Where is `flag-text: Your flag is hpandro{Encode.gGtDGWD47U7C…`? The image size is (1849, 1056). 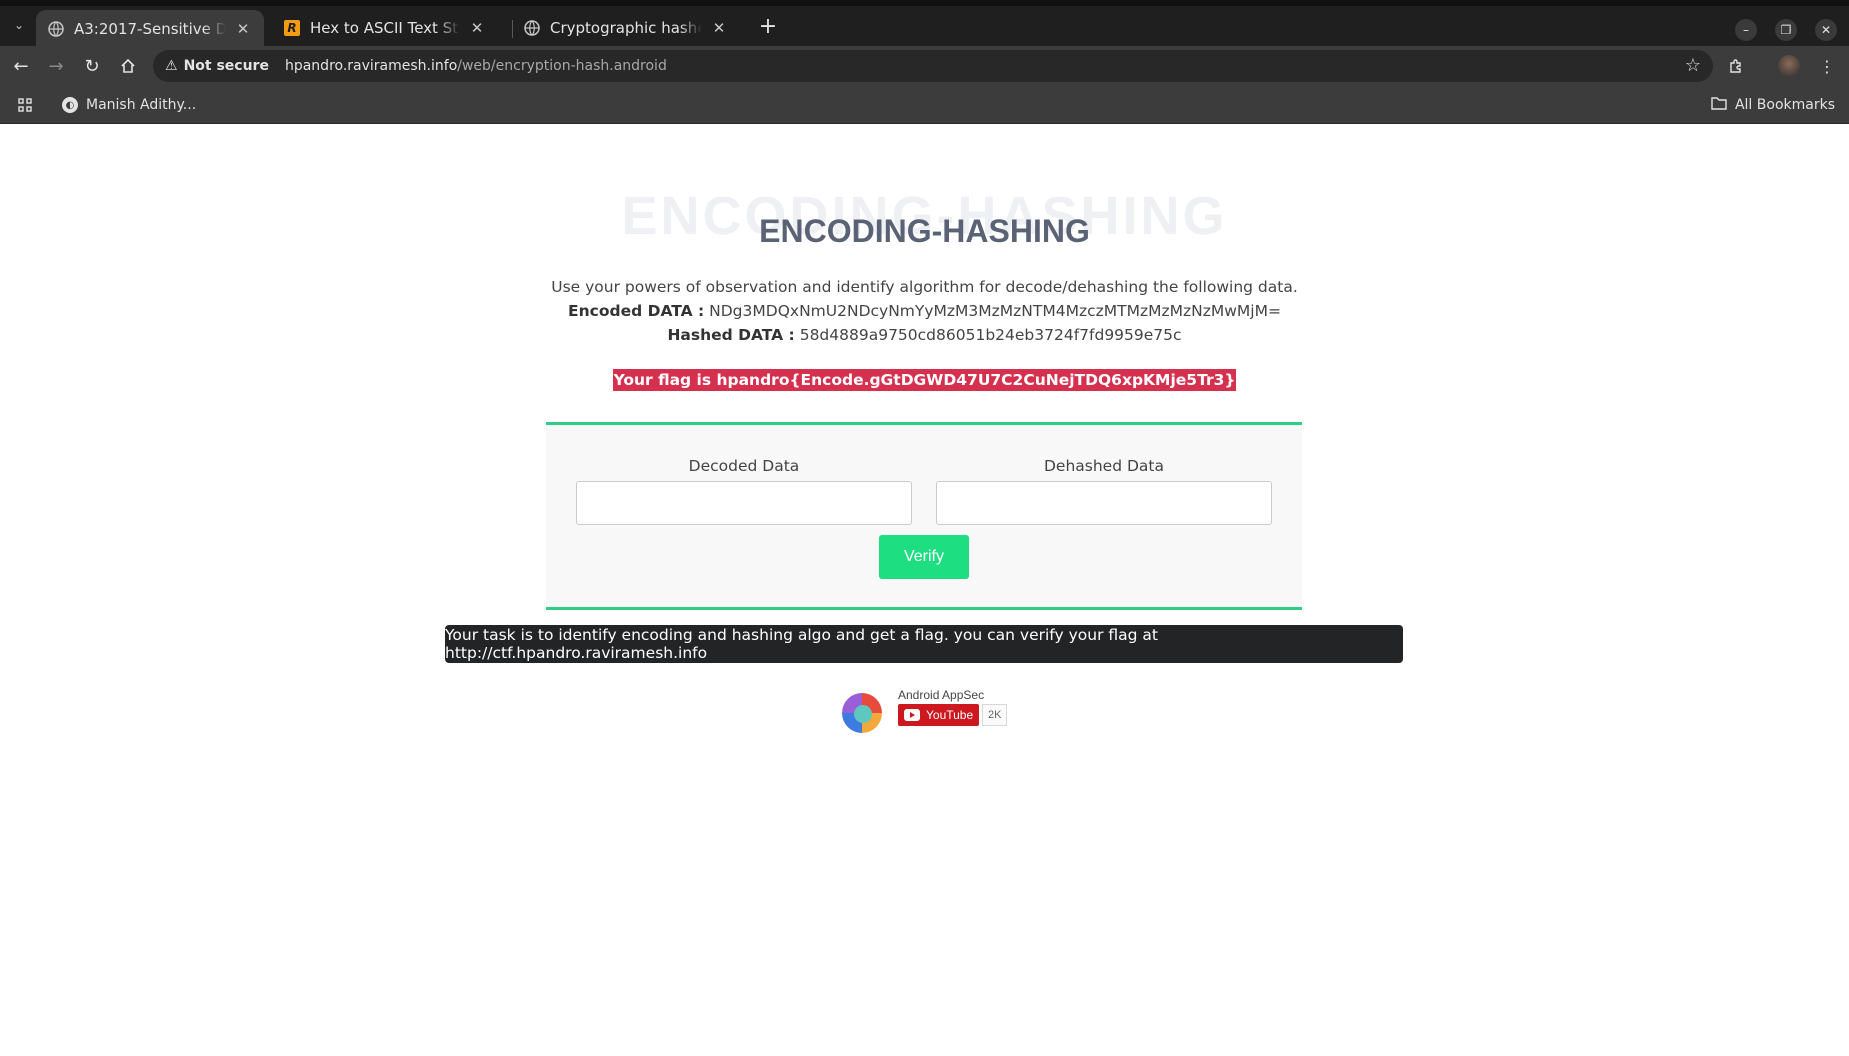
flag-text: Your flag is hpandro{Encode.gGtDGWD47U7C… is located at coordinates (924, 380).